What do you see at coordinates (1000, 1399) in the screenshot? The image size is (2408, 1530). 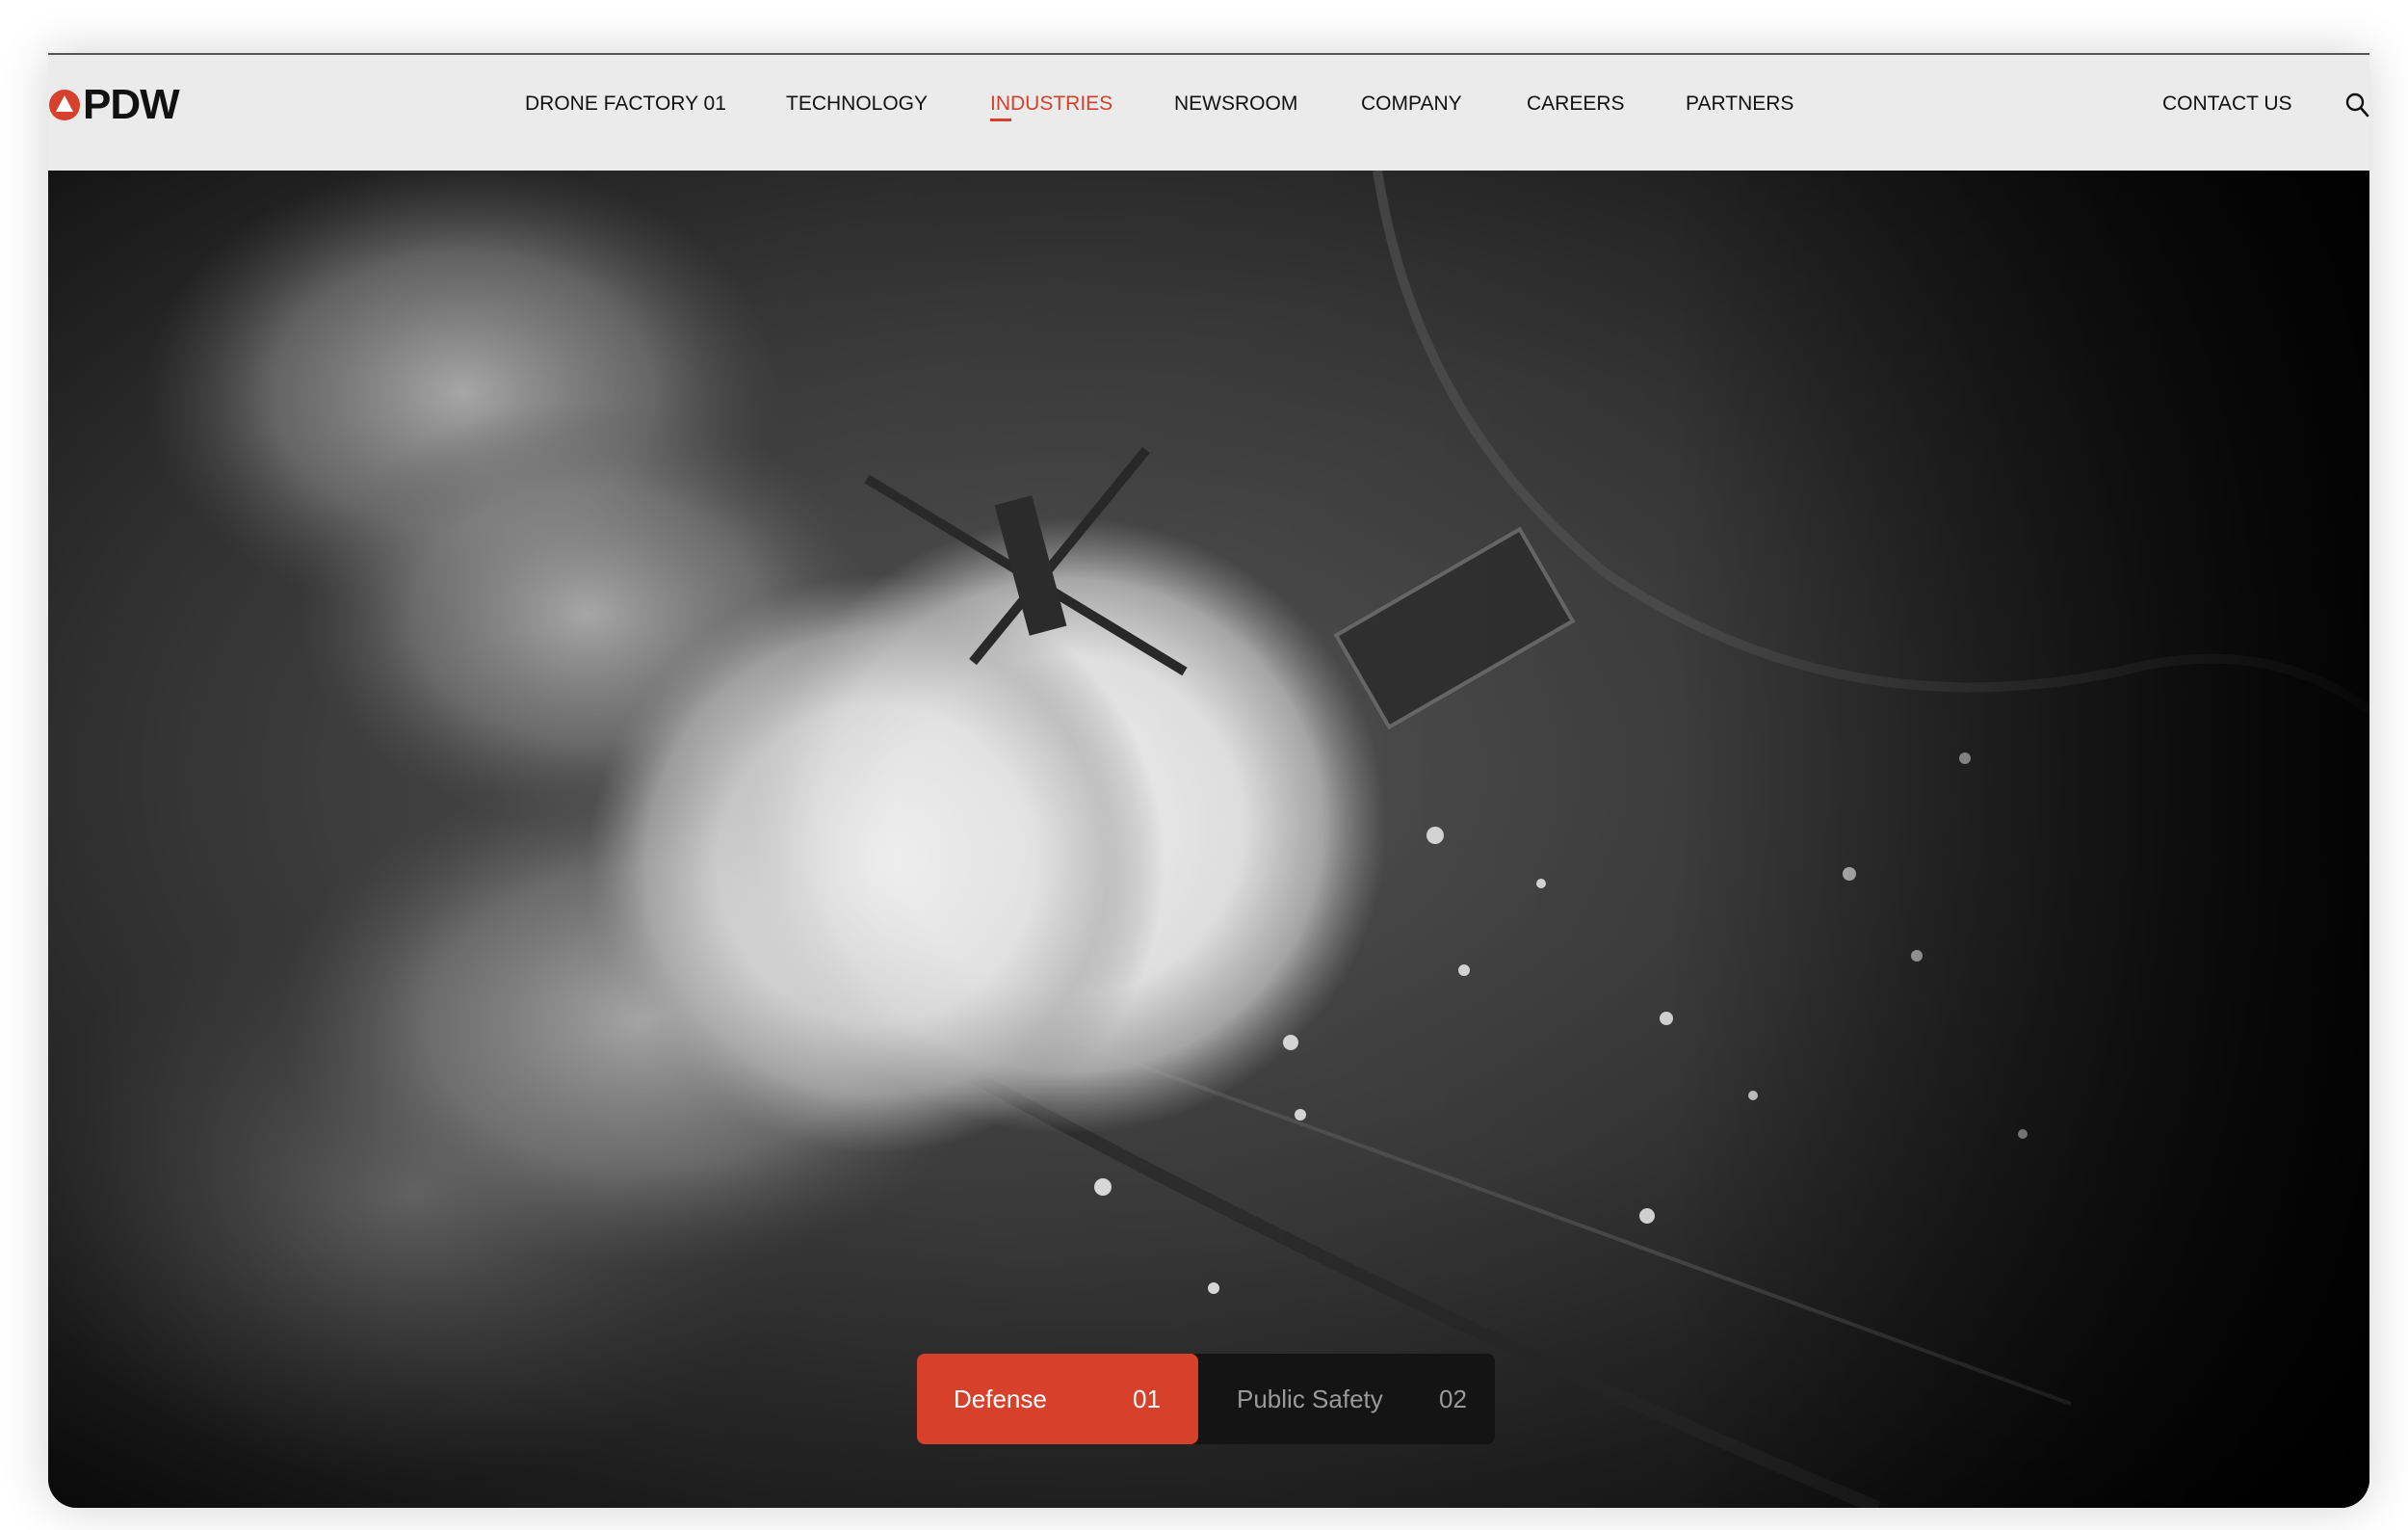 I see `tab-label: Defense` at bounding box center [1000, 1399].